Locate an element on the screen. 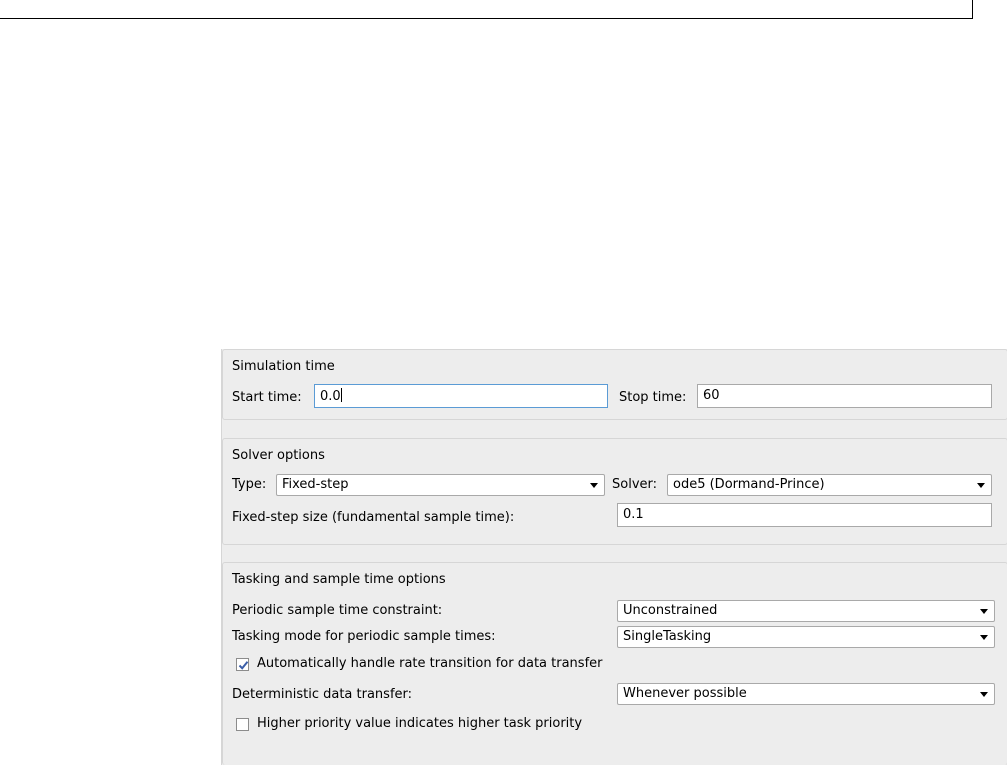  tasking-mode-value: SingleTasking is located at coordinates (667, 636).